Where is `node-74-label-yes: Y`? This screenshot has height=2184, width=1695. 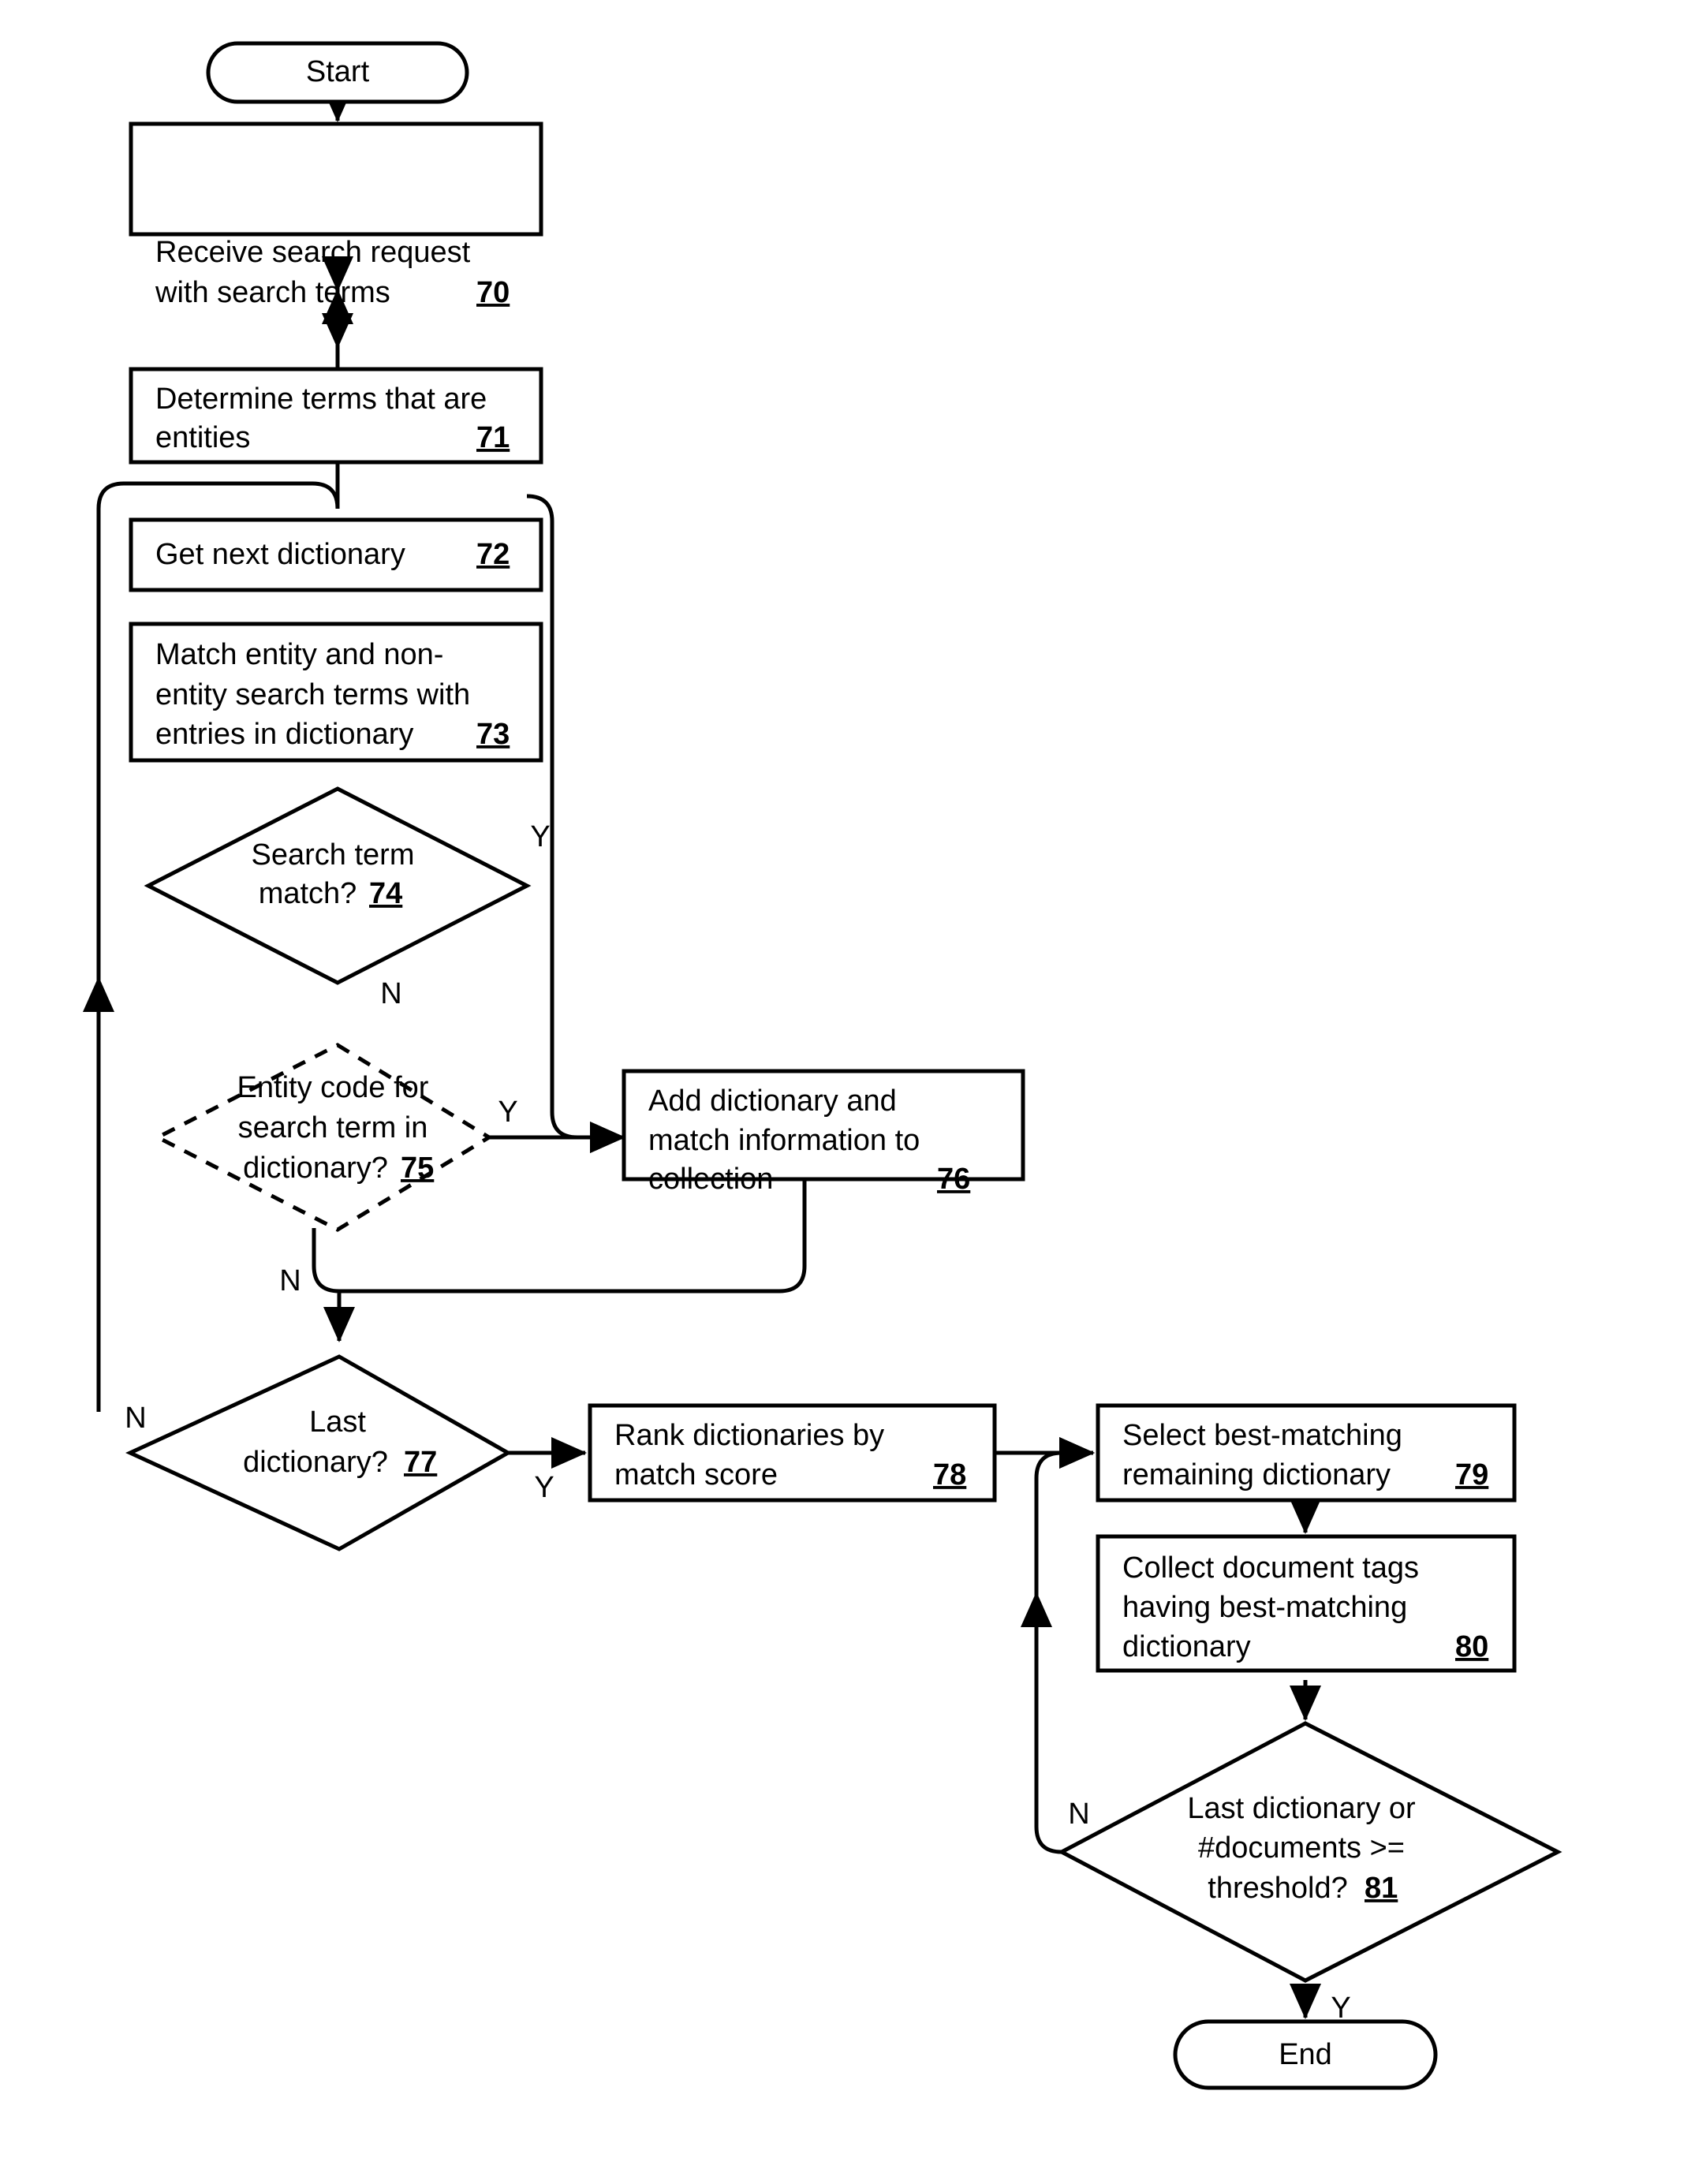
node-74-label-yes: Y is located at coordinates (540, 836).